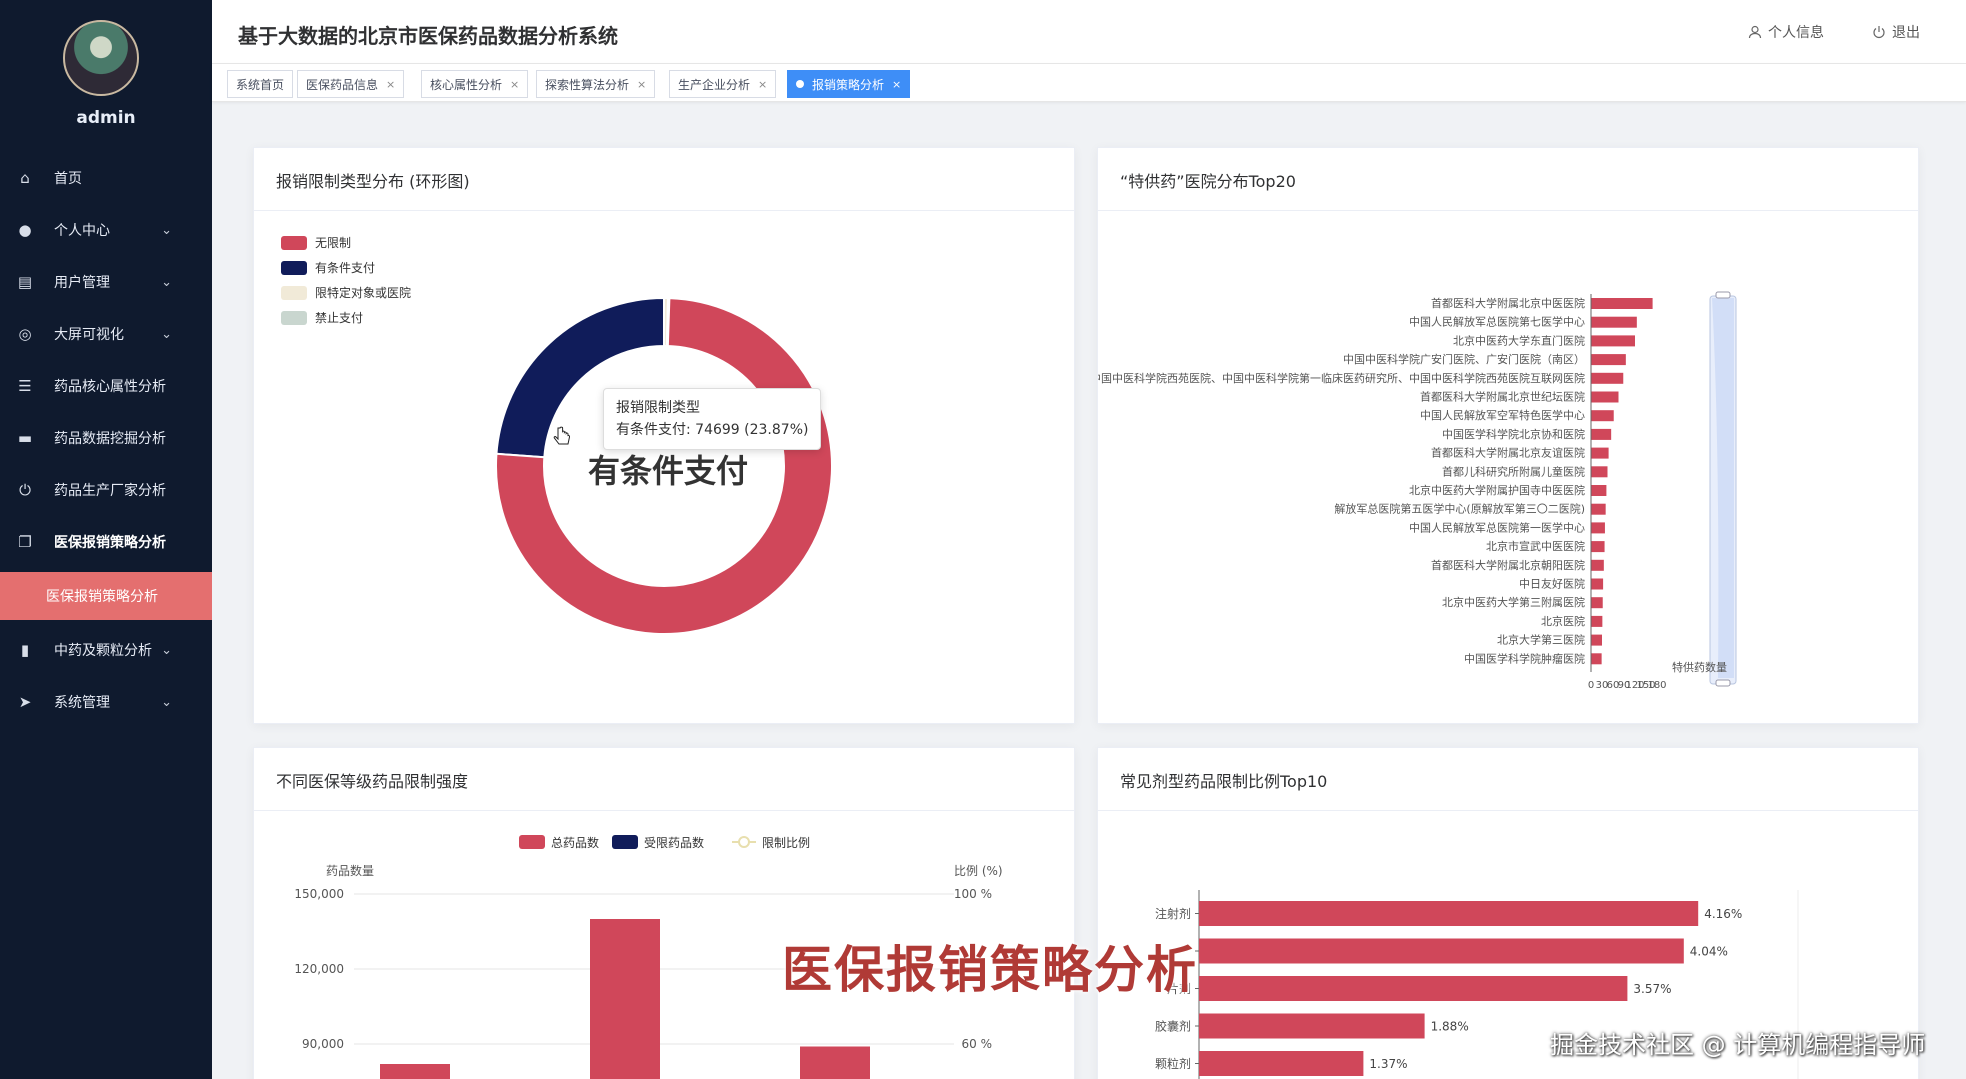 The height and width of the screenshot is (1079, 1966). I want to click on tab: 系统首页, so click(260, 84).